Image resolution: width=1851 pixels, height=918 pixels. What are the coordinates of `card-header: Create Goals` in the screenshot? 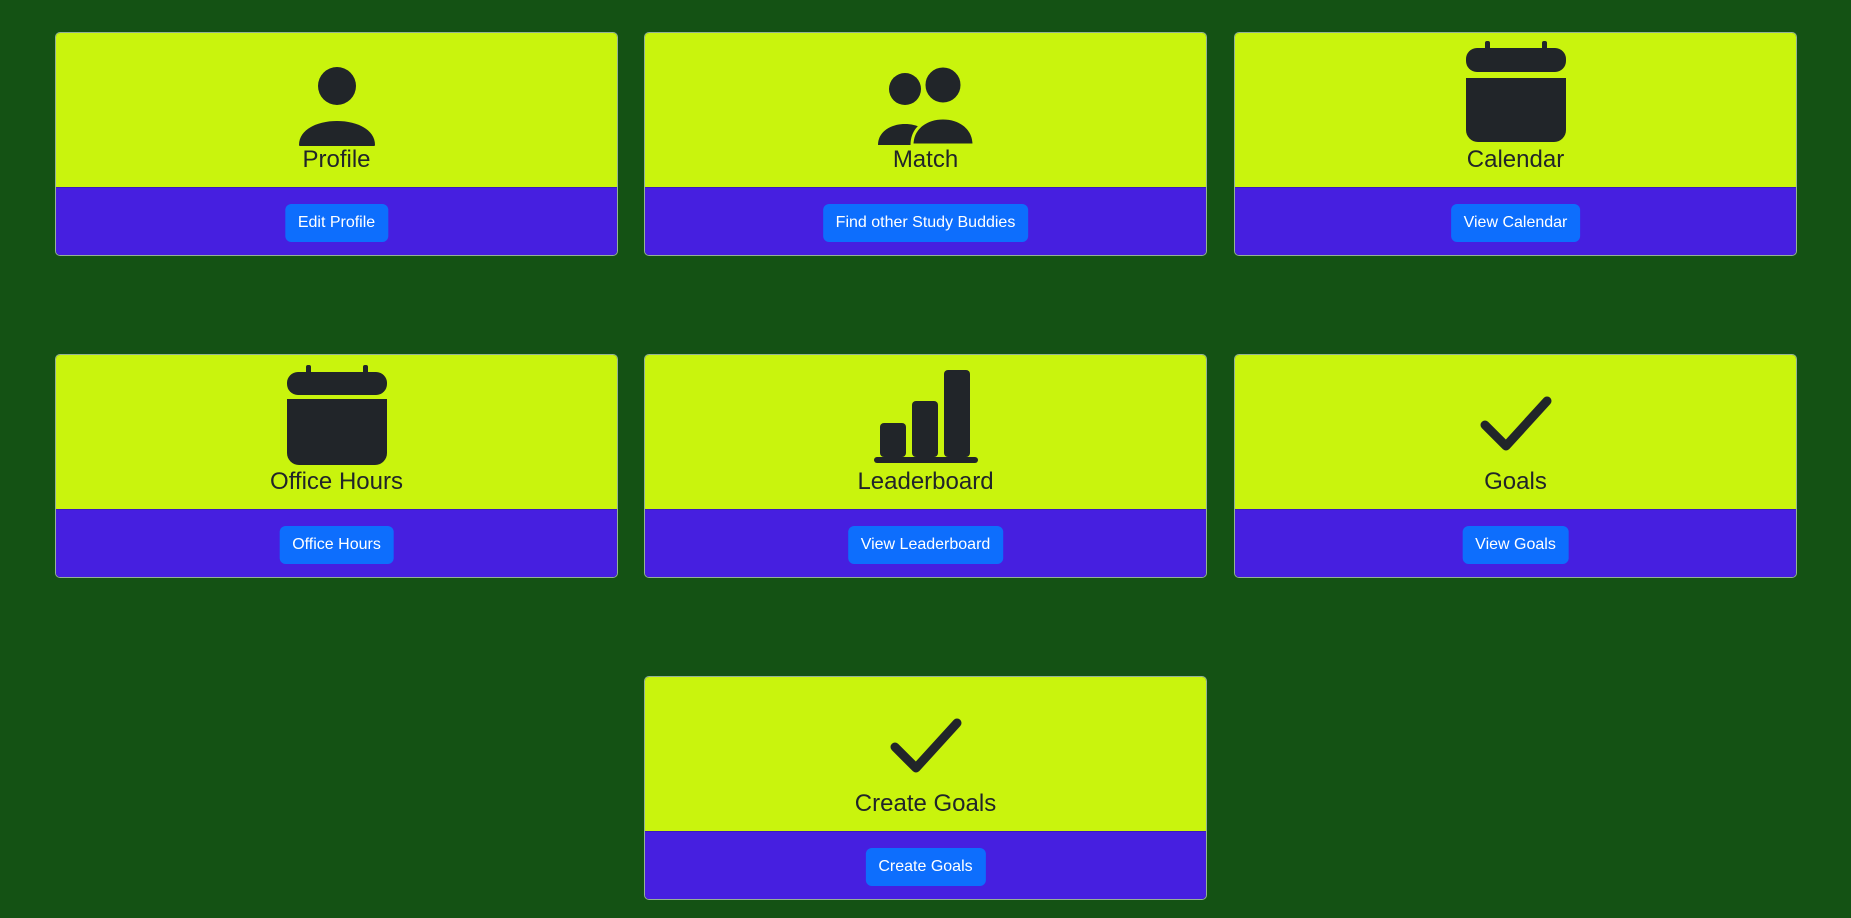 It's located at (925, 754).